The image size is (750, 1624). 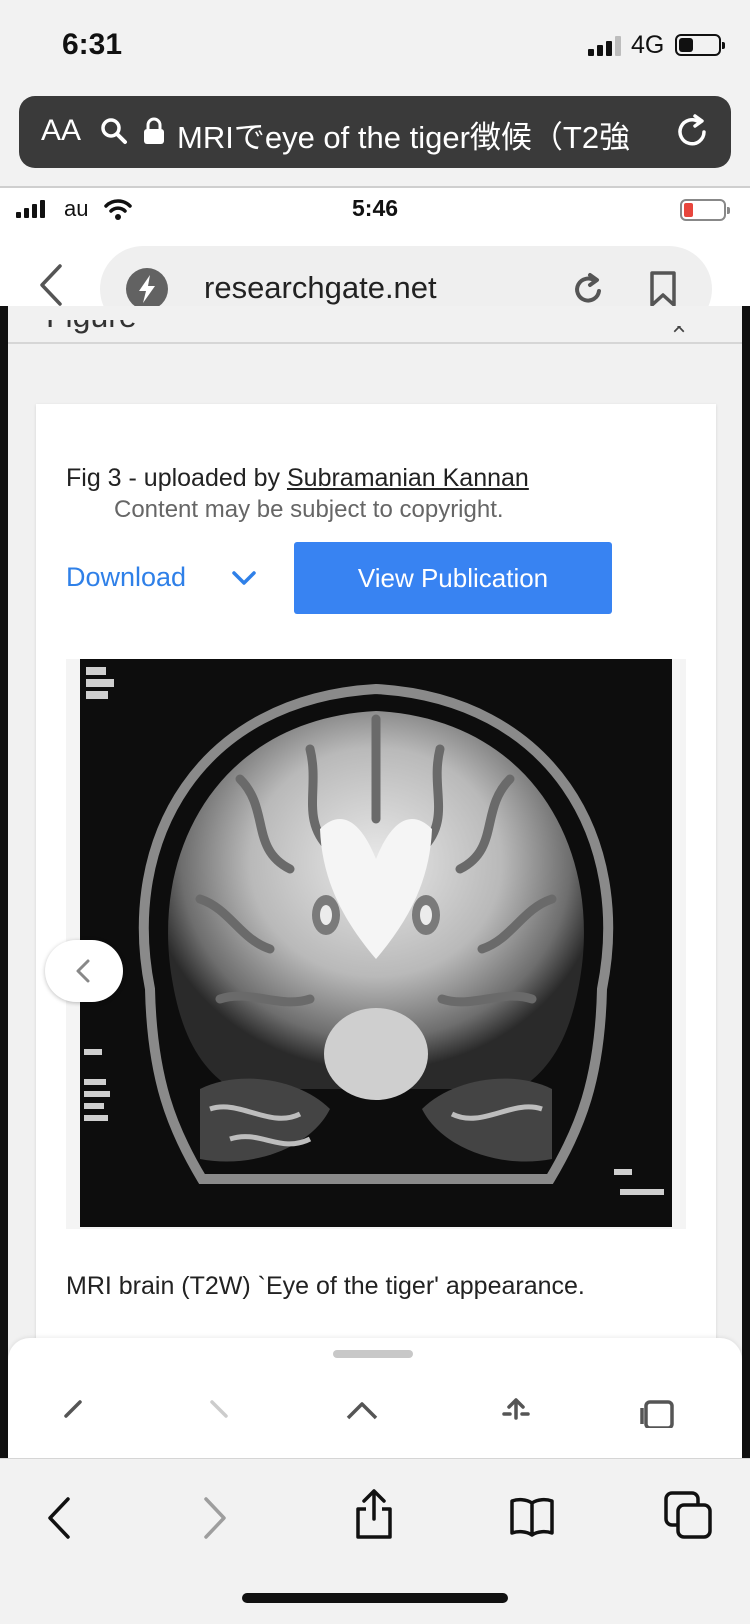 I want to click on uploader-link: Subramanian Kannan, so click(x=408, y=478).